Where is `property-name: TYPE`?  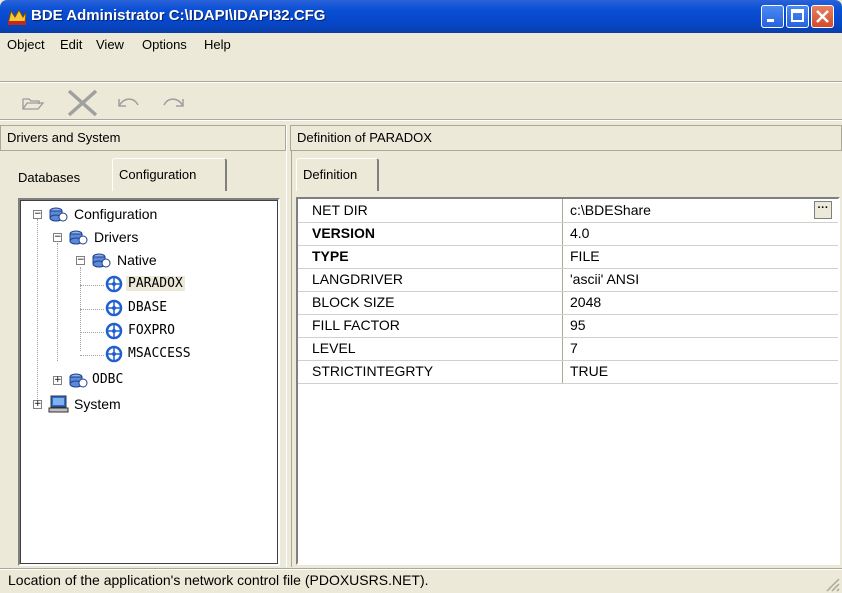
property-name: TYPE is located at coordinates (330, 256).